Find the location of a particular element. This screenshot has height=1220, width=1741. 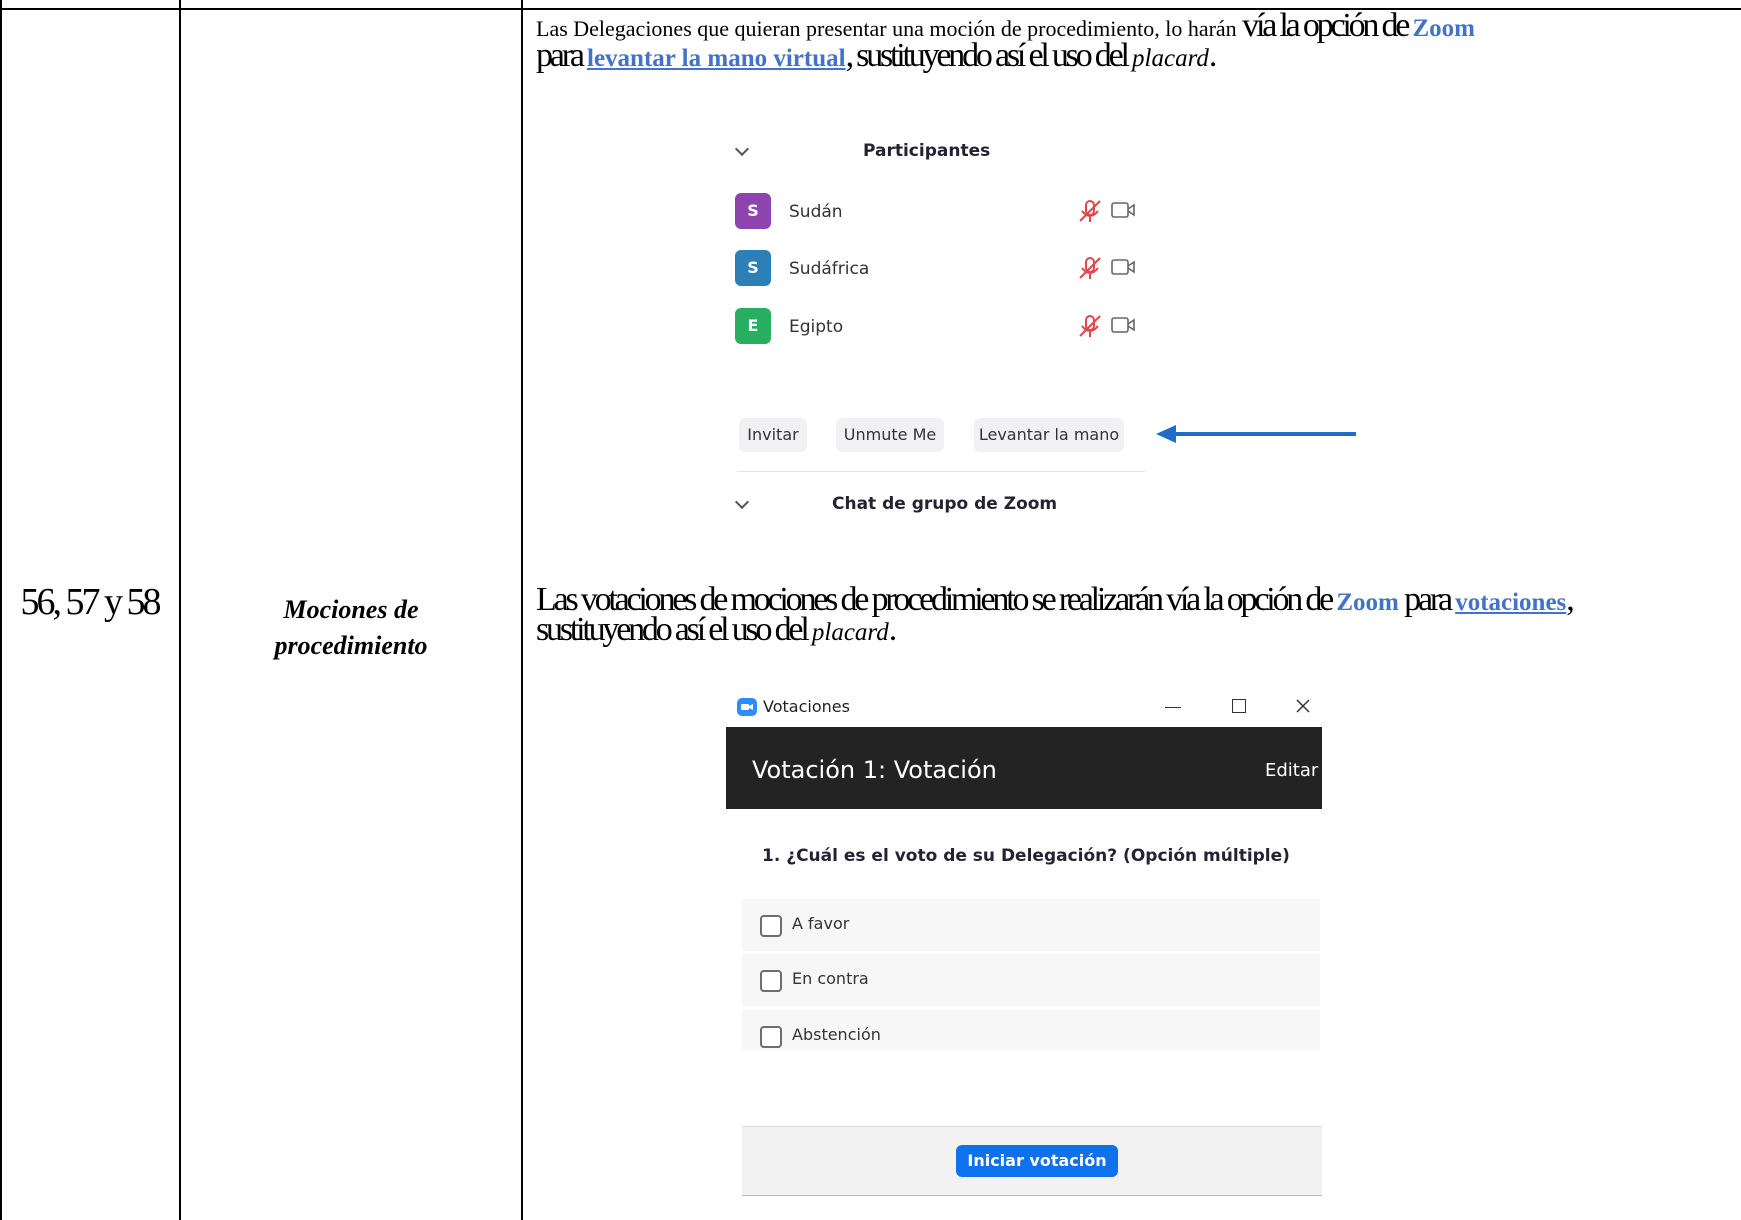

para2-text-4: sustituyendo así el uso del is located at coordinates (674, 629).